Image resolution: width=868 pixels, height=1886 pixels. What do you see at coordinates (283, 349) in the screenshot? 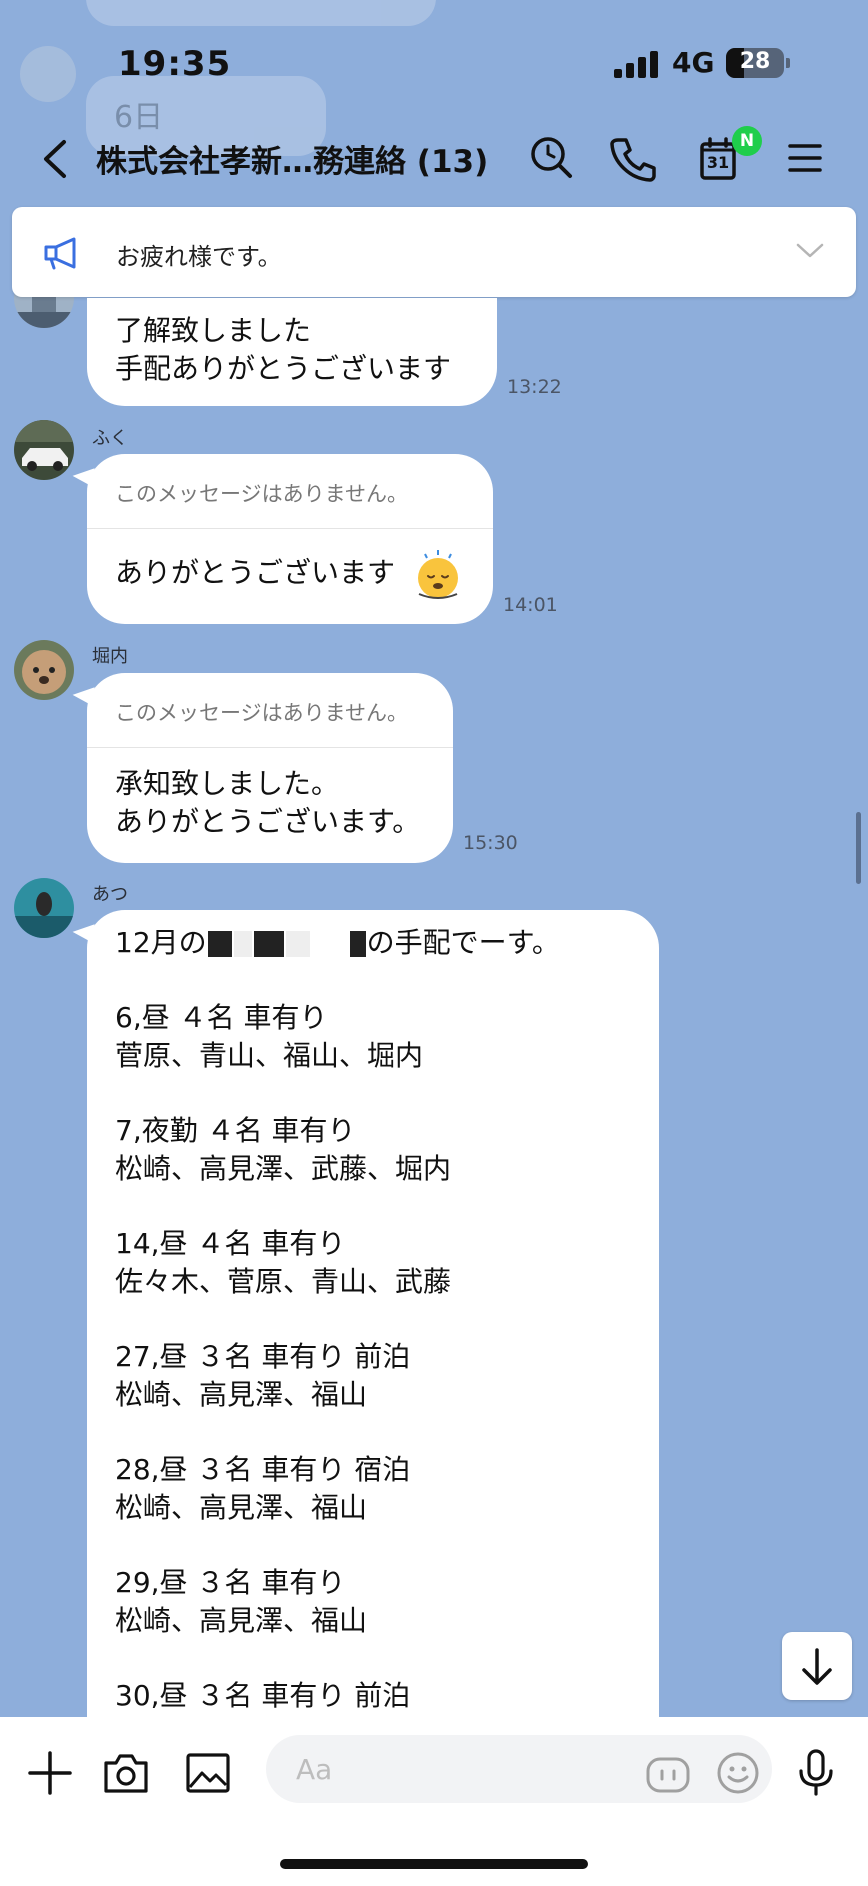
I see `message-text: 了解致しました 手配ありがとうございます` at bounding box center [283, 349].